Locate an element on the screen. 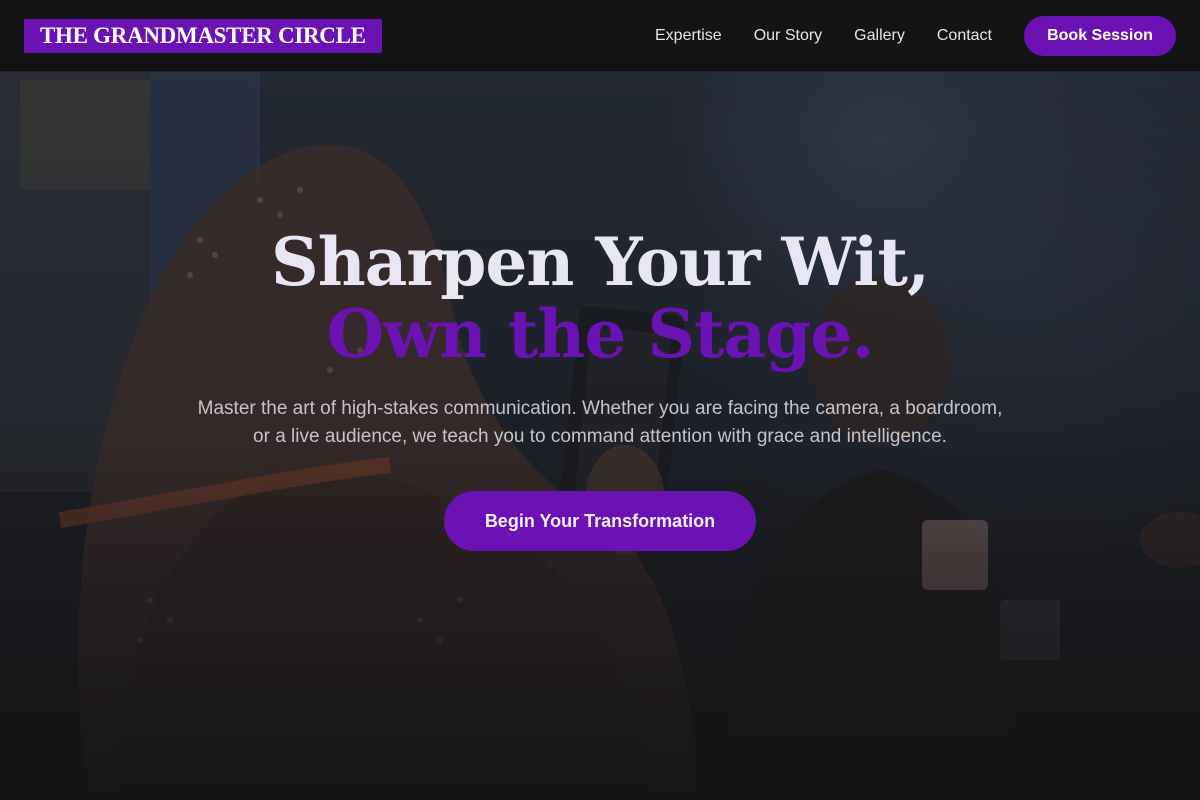  nav-link-expertise: Expertise is located at coordinates (688, 36).